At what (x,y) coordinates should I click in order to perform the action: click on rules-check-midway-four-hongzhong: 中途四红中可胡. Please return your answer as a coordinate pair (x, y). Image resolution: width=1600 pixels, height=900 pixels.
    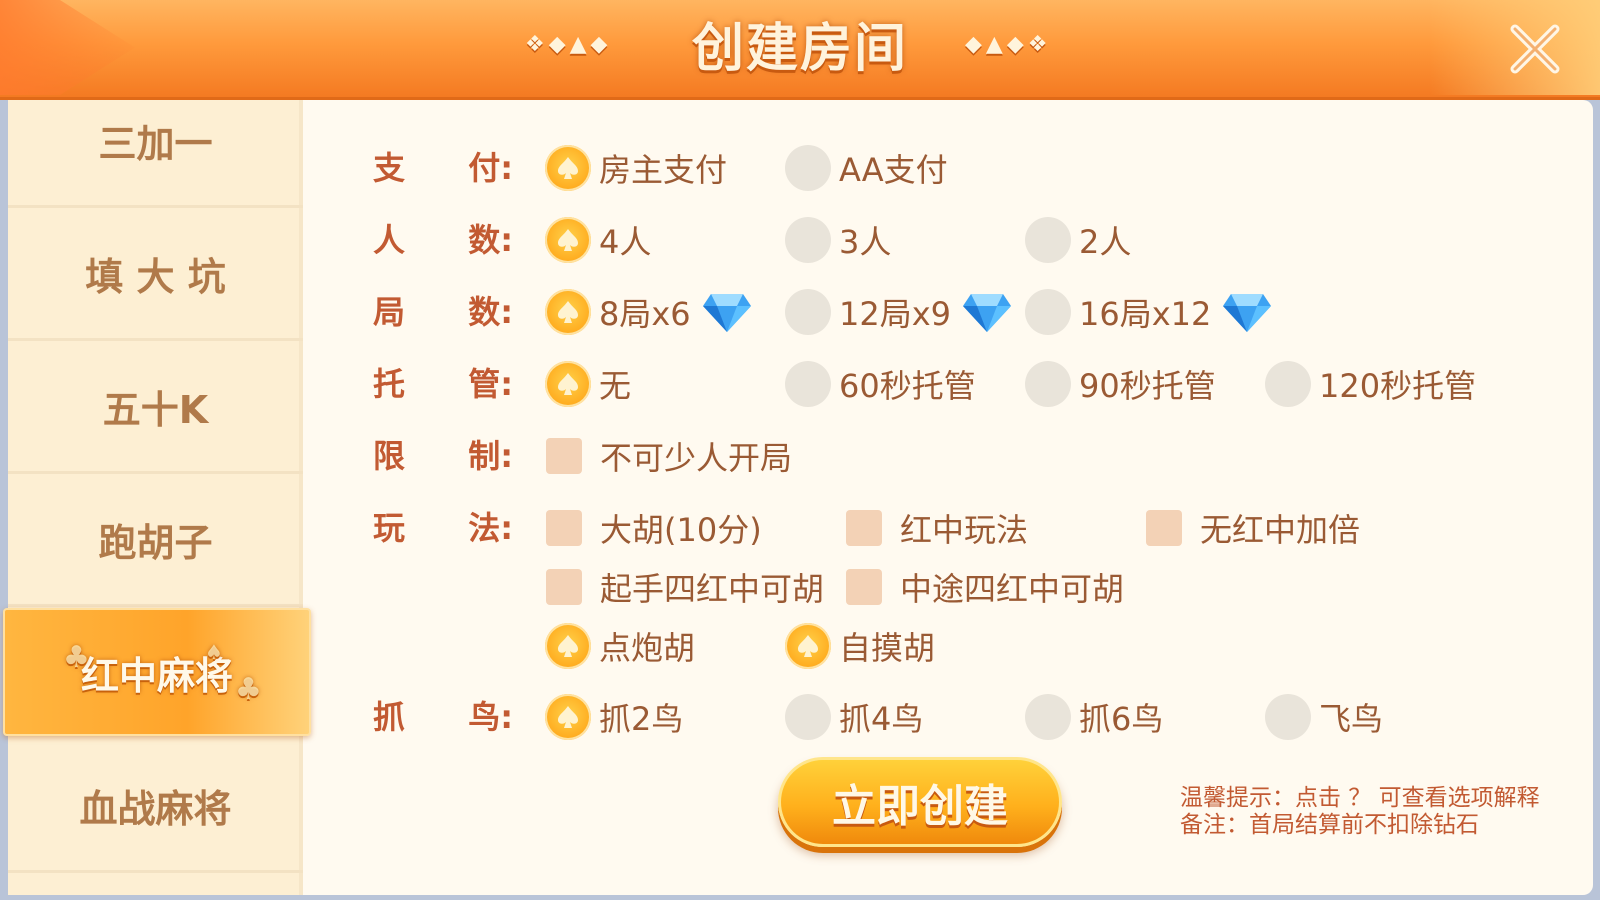
    Looking at the image, I should click on (985, 587).